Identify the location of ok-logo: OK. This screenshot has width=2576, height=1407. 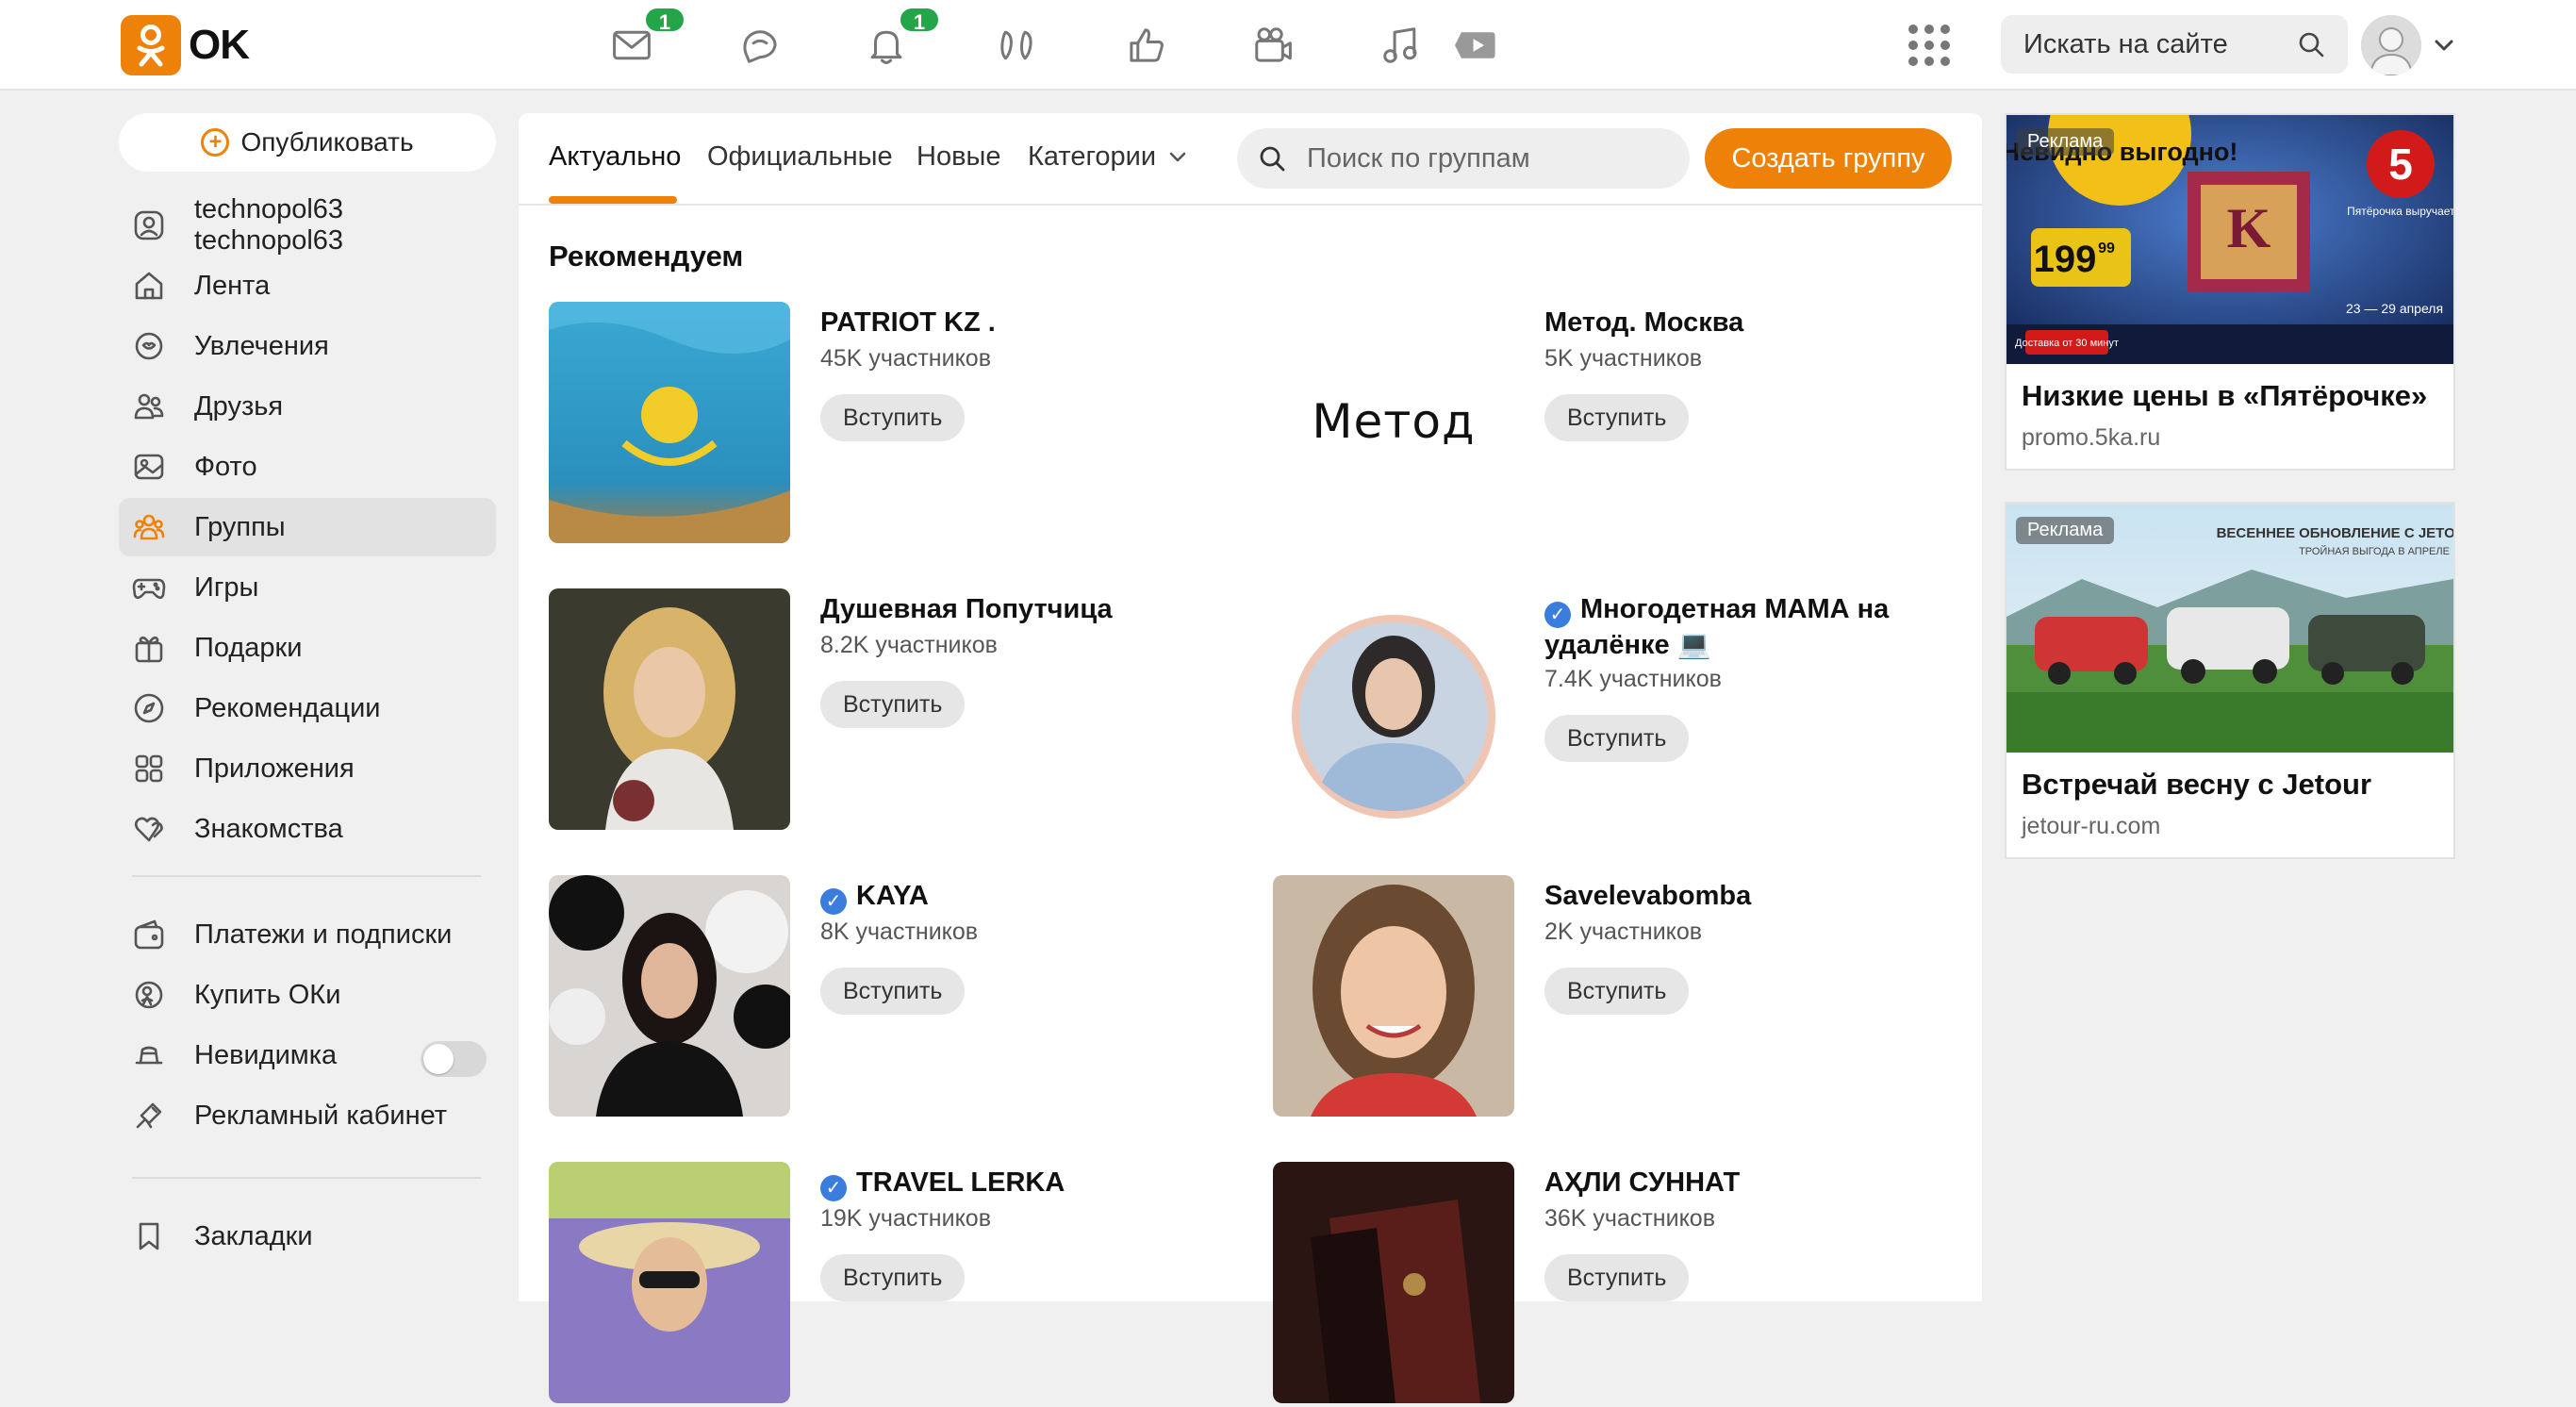
(185, 45).